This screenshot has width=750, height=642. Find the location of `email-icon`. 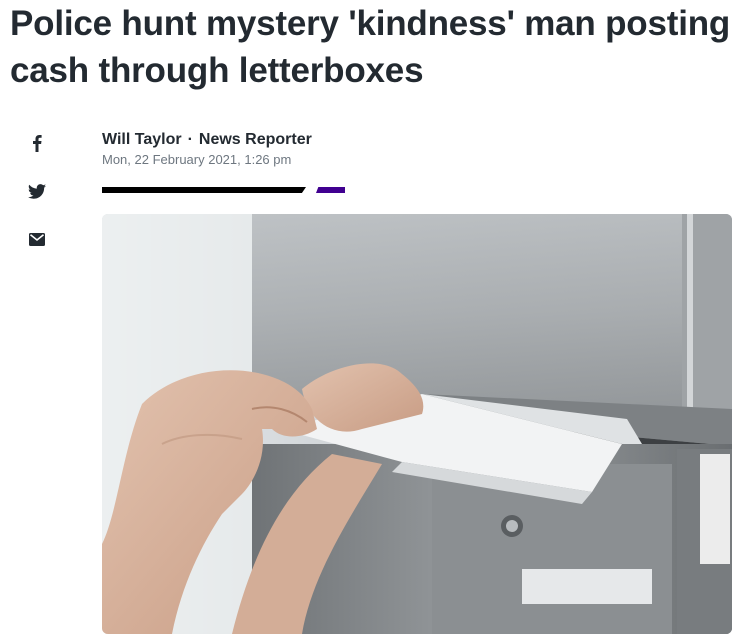

email-icon is located at coordinates (37, 239).